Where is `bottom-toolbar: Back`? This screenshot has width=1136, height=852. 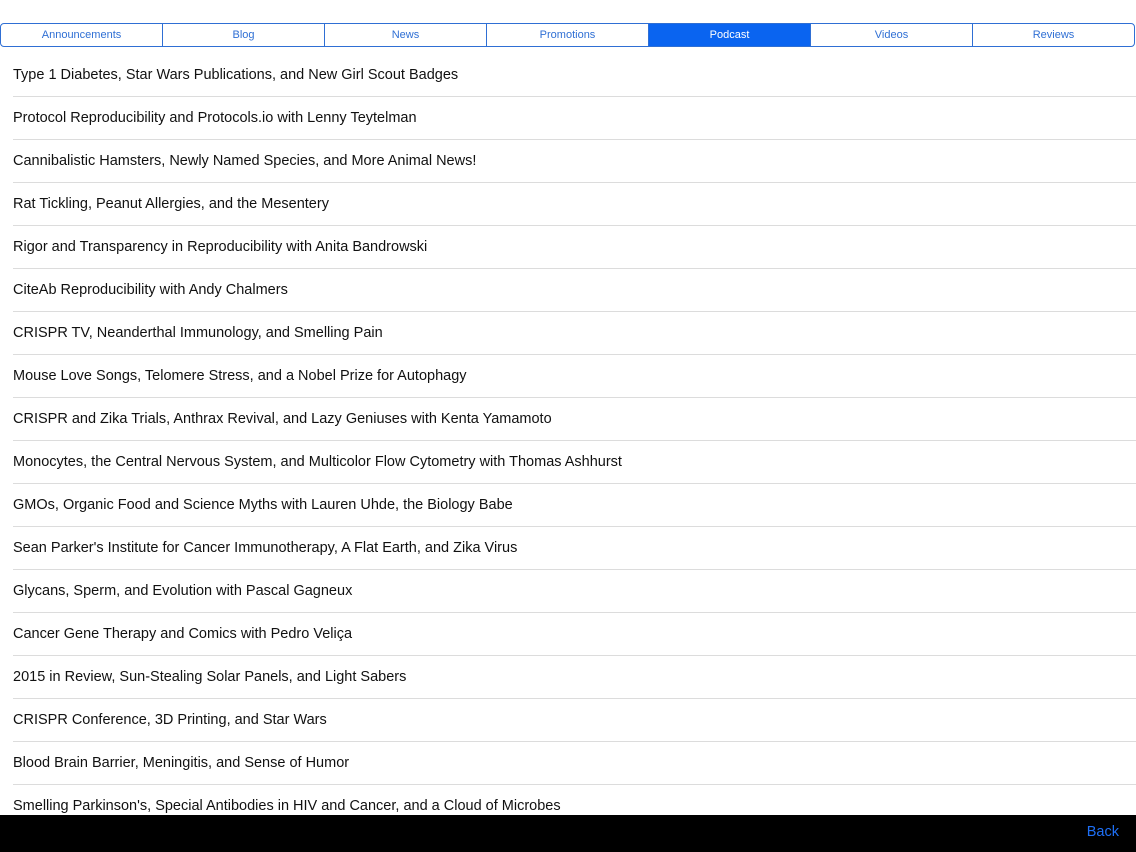
bottom-toolbar: Back is located at coordinates (568, 833).